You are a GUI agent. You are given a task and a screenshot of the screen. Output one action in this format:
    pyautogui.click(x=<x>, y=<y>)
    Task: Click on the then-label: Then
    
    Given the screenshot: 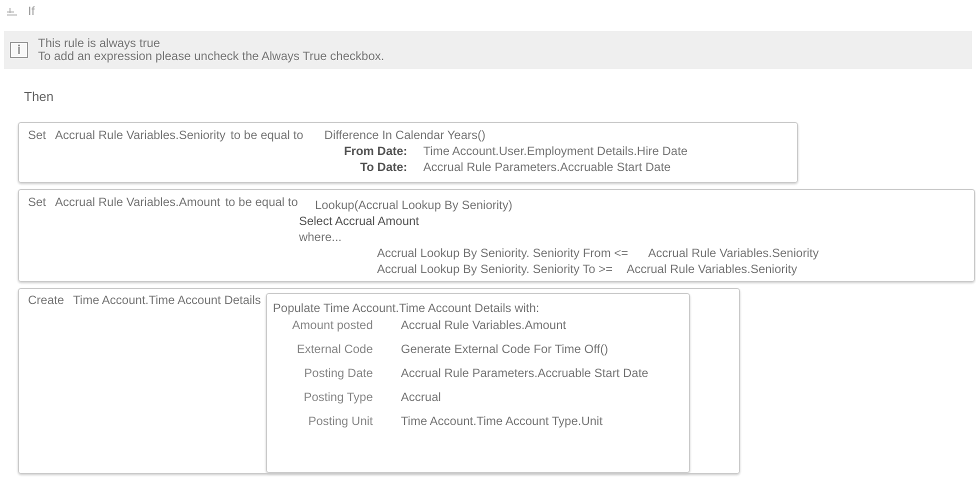 What is the action you would take?
    pyautogui.click(x=39, y=96)
    